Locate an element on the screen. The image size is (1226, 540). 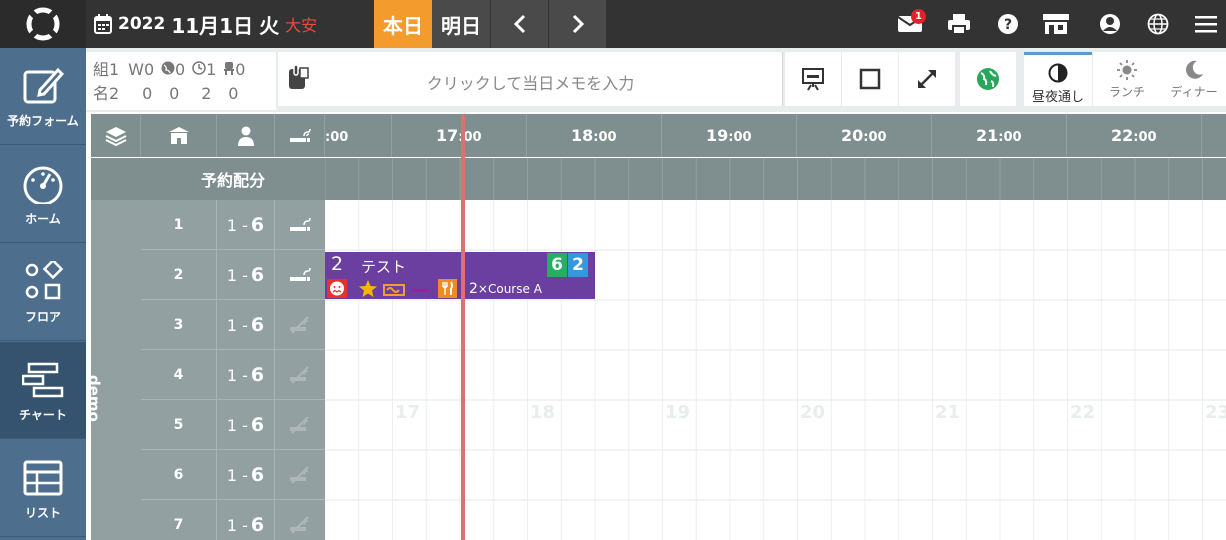
account-button is located at coordinates (1110, 24).